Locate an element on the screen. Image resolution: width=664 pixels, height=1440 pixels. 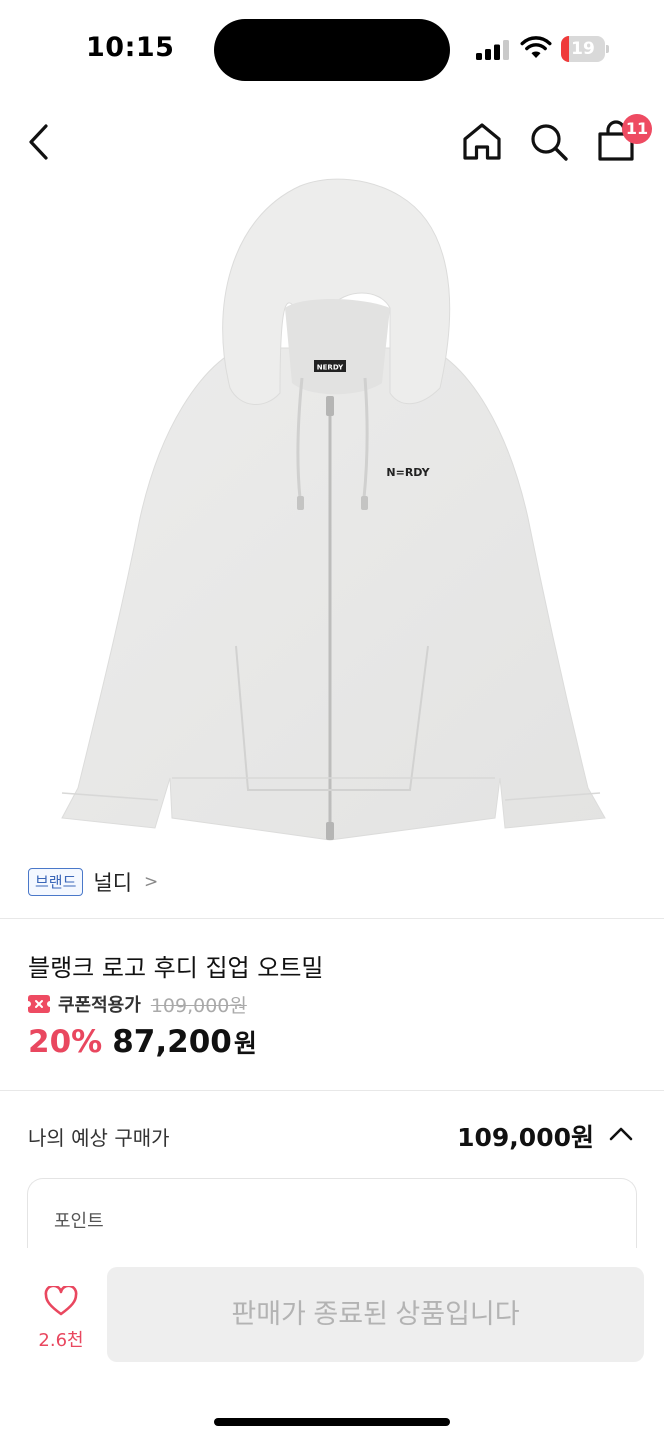
heart-icon is located at coordinates (61, 1300).